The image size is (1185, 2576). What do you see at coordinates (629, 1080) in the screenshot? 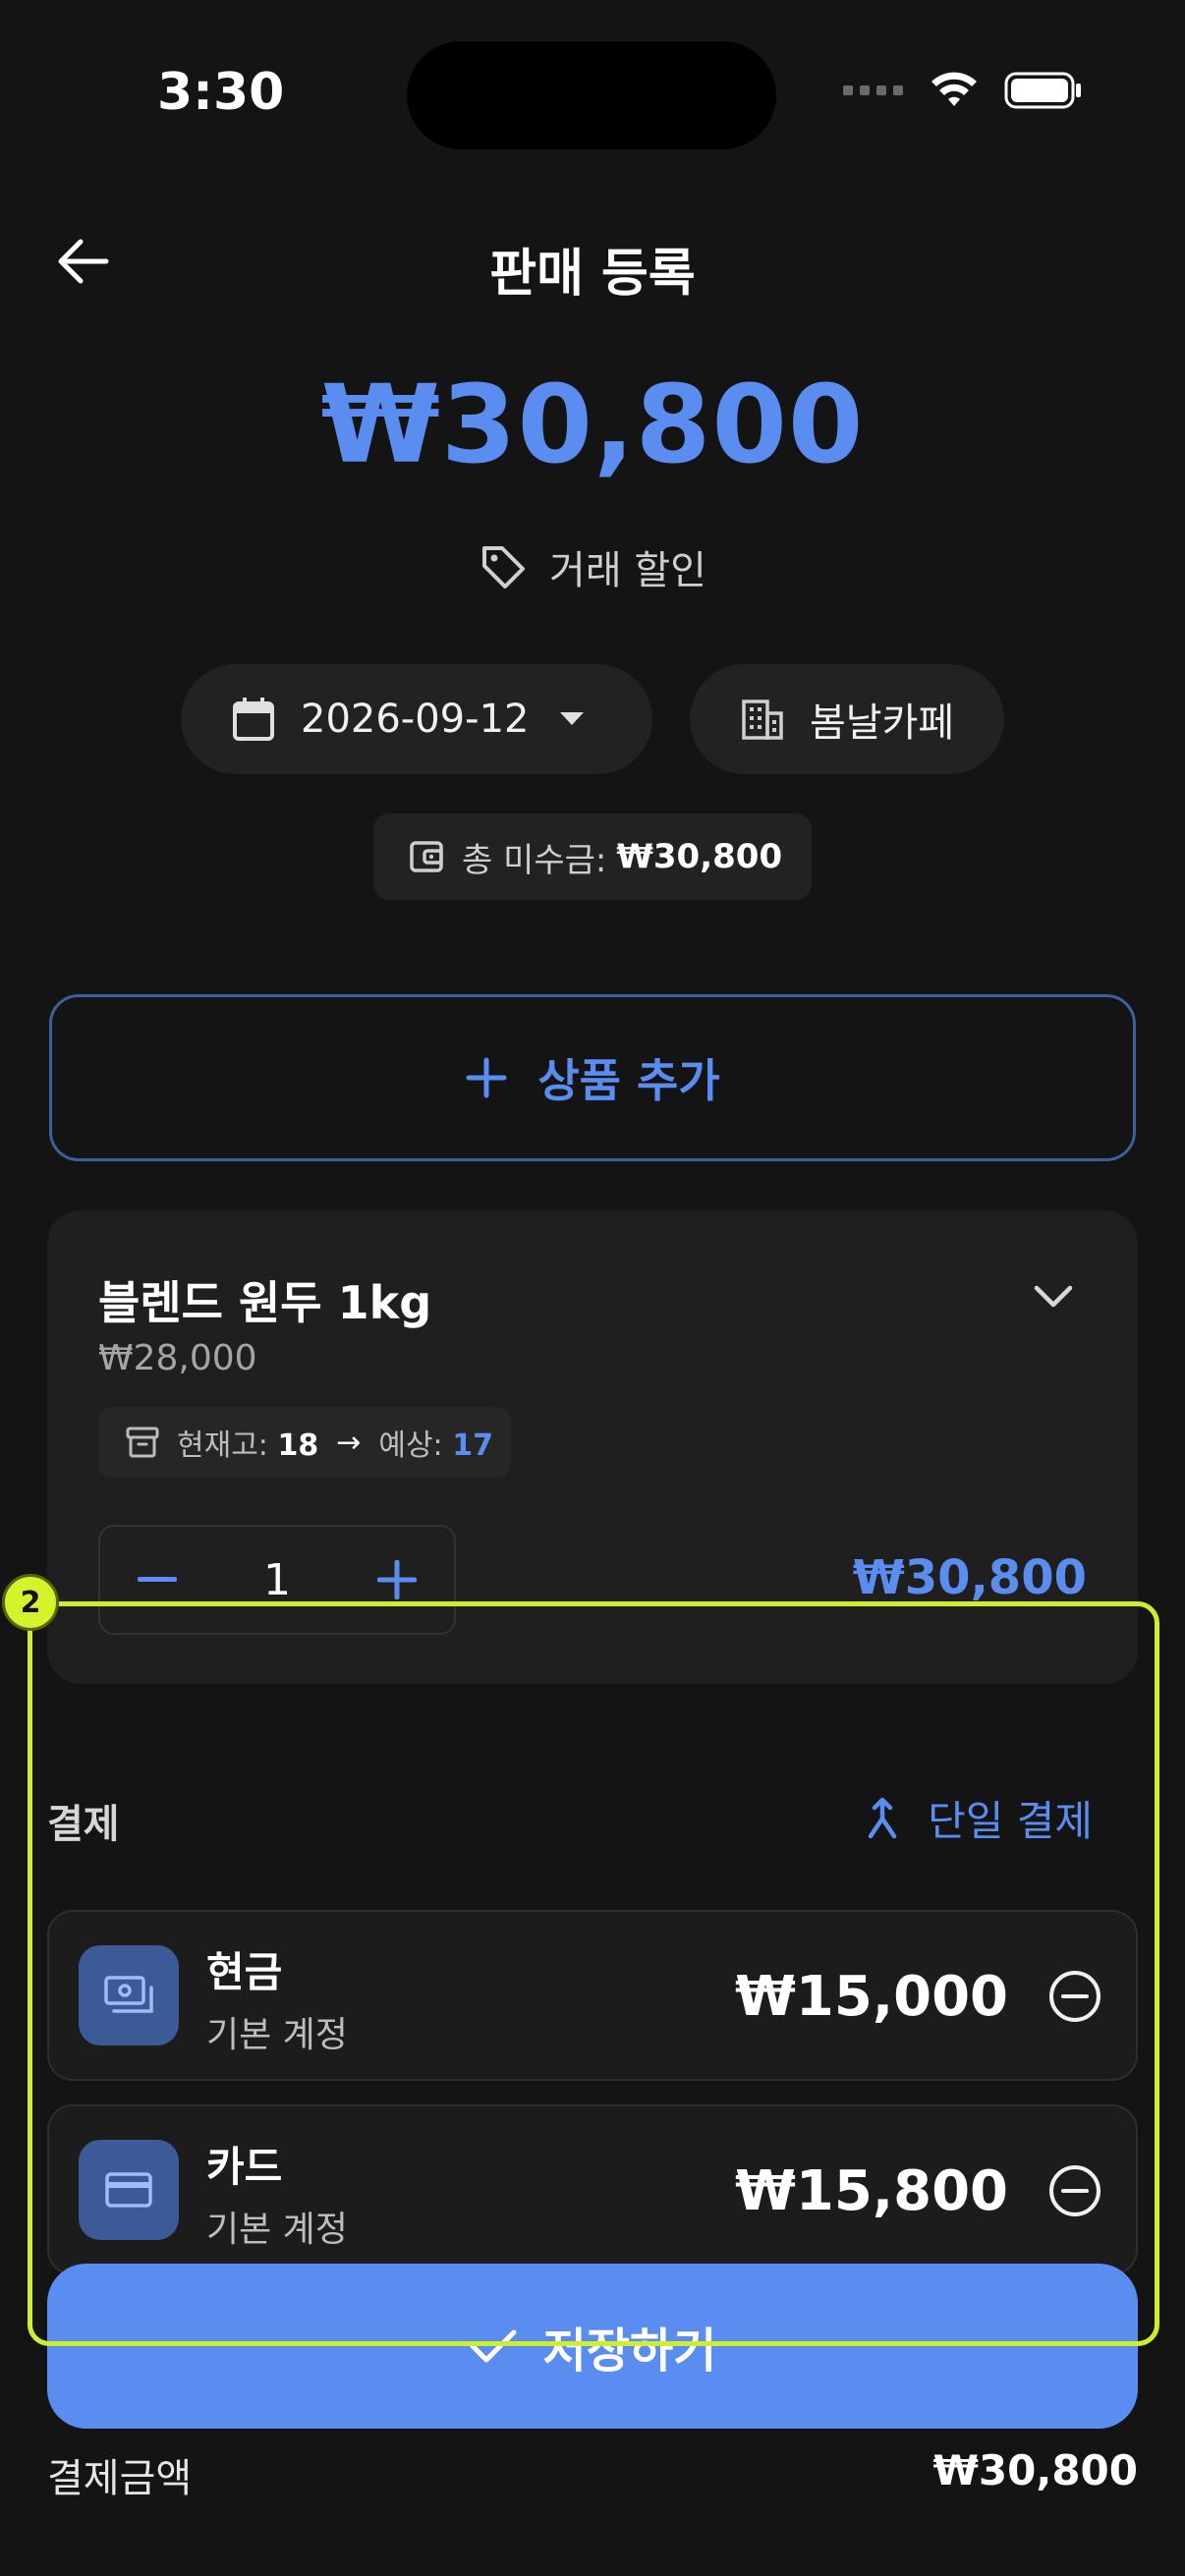
I see `add-product-label: 상품 추가` at bounding box center [629, 1080].